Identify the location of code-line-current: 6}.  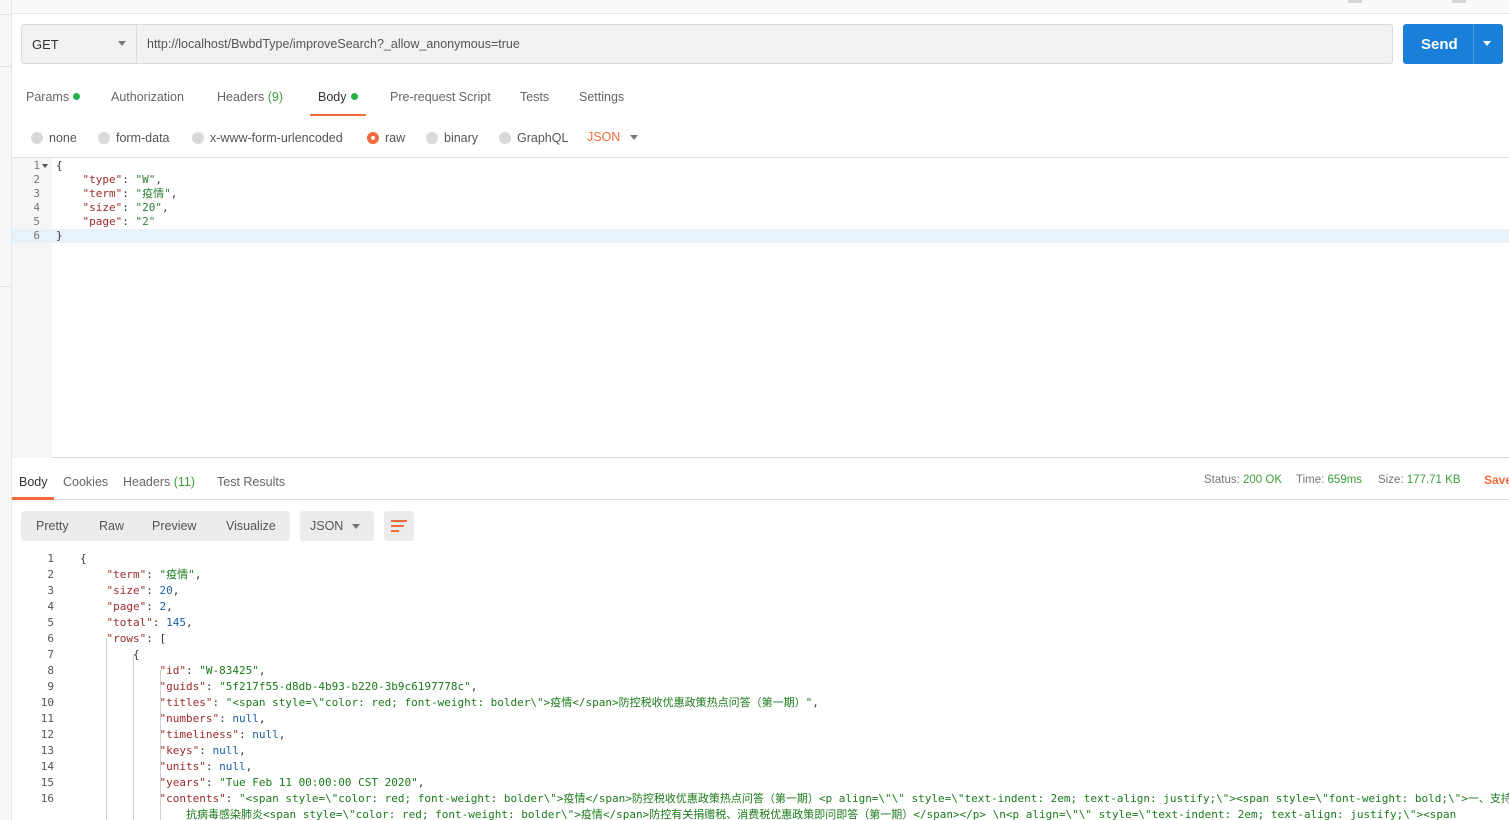
(760, 236).